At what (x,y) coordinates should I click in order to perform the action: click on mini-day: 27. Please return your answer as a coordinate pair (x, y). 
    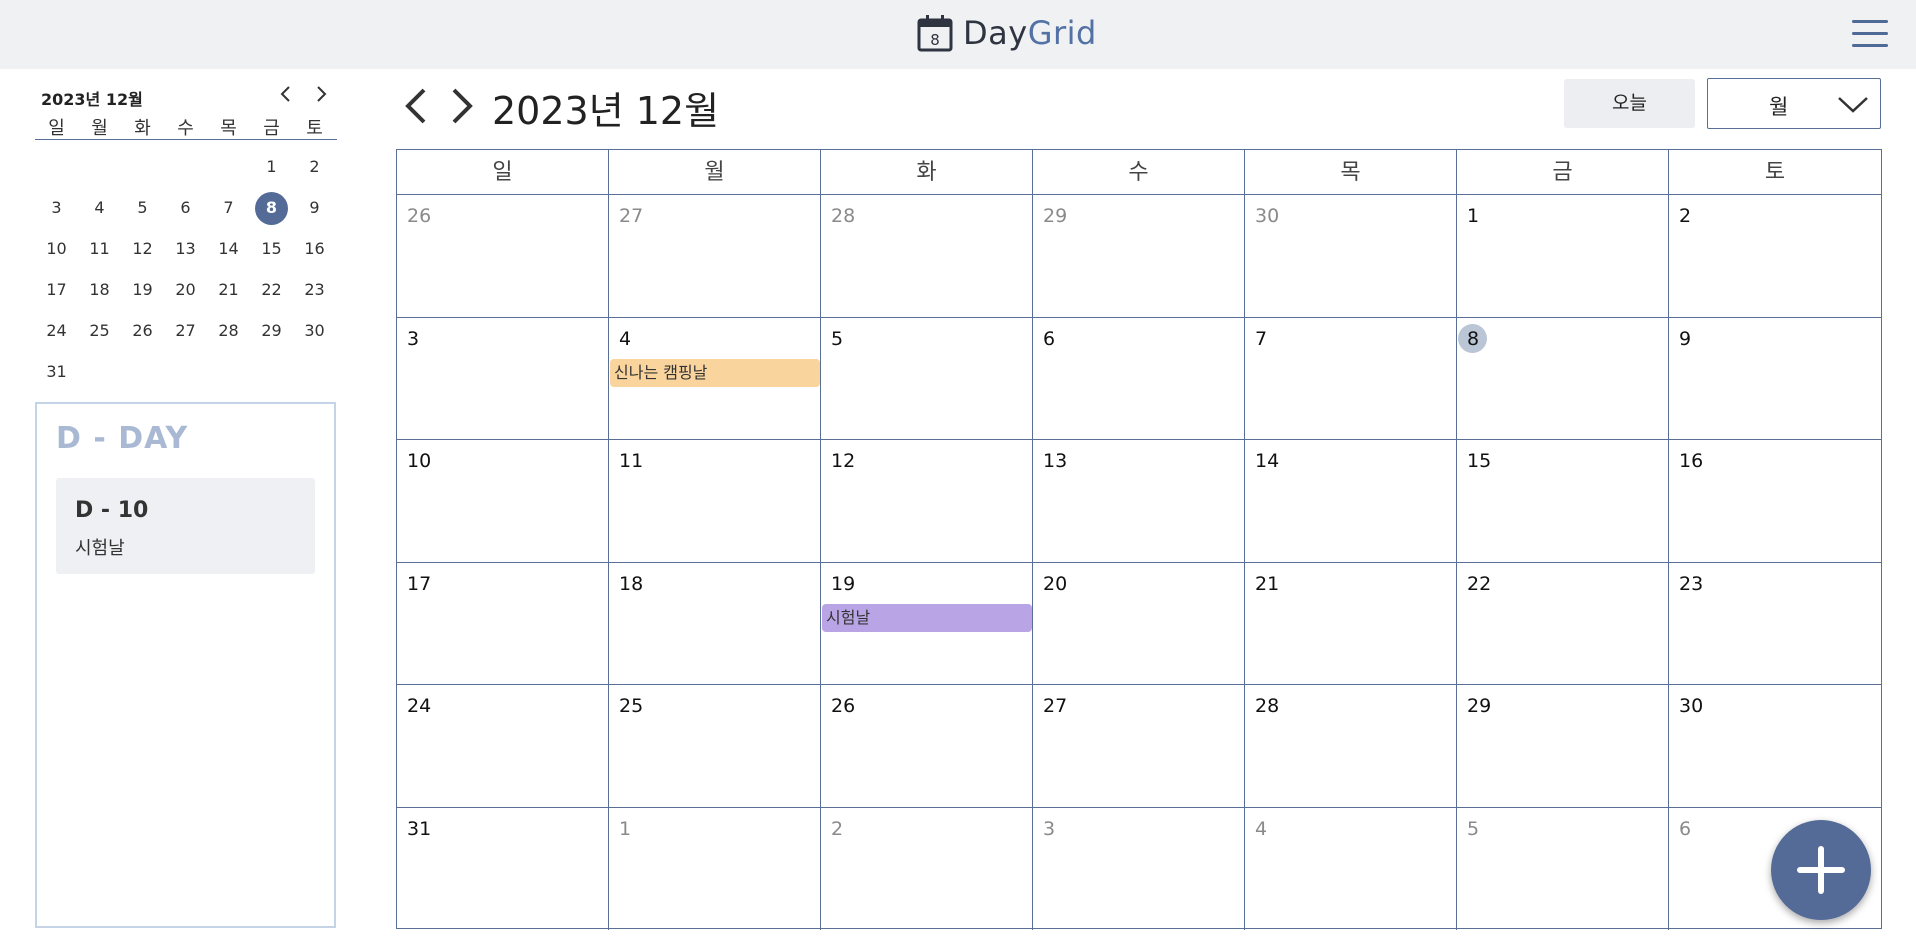
    Looking at the image, I should click on (185, 331).